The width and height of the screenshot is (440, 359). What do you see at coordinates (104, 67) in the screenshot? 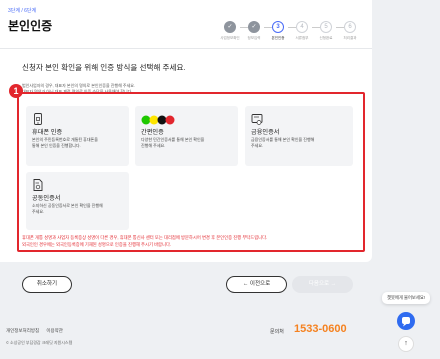
I see `section-title: 신청자 본인 확인을 위해 인증 방식을 선택해 주세요.` at bounding box center [104, 67].